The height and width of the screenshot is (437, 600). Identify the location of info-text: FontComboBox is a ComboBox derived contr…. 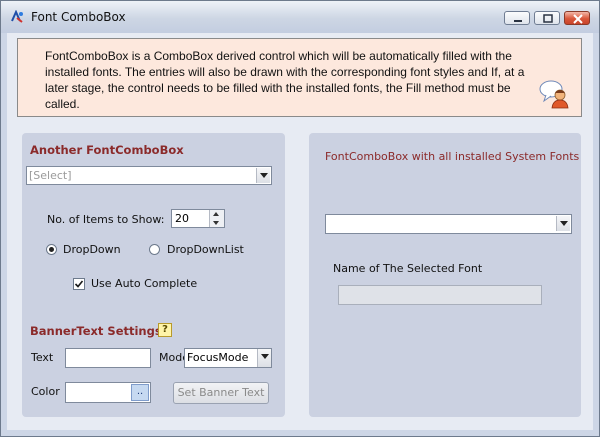
(285, 80).